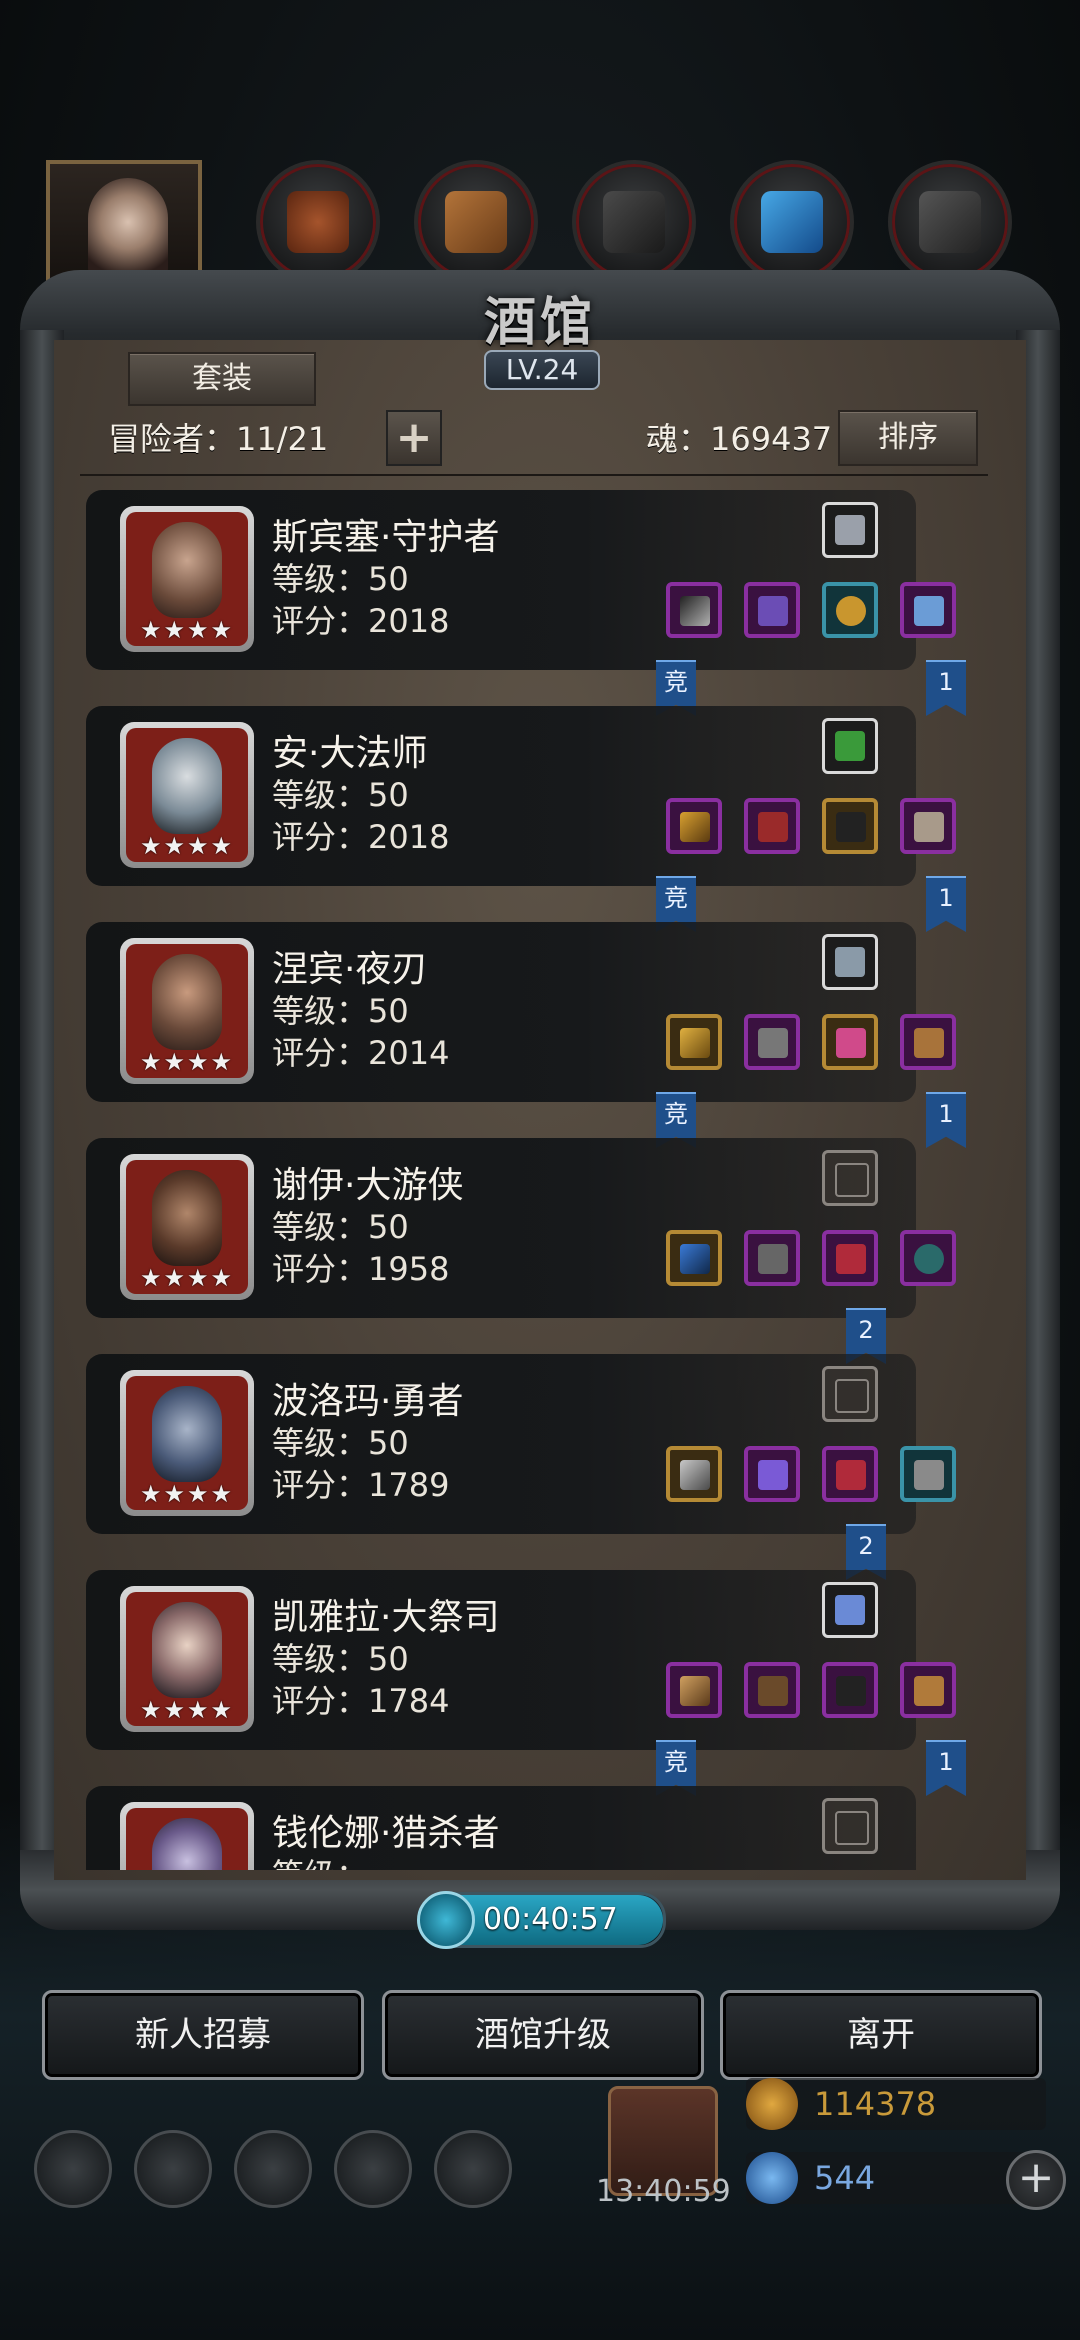  I want to click on hero-score: 评分：1958, so click(361, 1269).